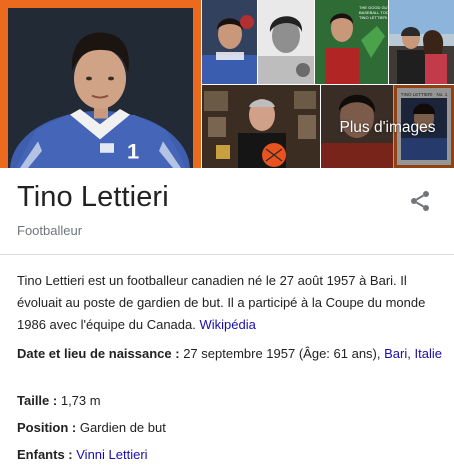 The height and width of the screenshot is (474, 454). Describe the element at coordinates (111, 454) in the screenshot. I see `vinni-lettieri-link: Vinni Lettieri` at that location.